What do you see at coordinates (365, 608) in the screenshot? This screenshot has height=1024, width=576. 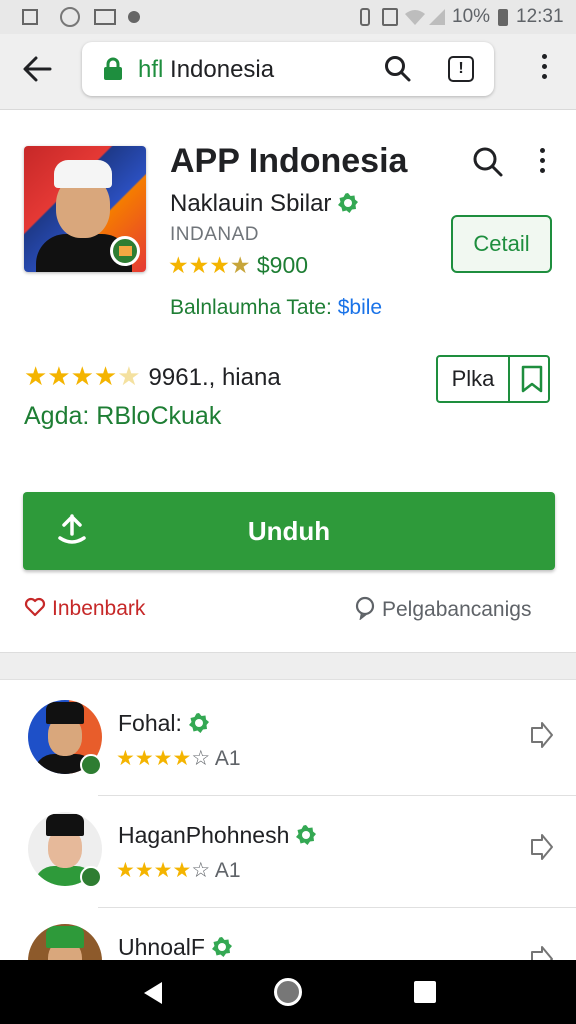 I see `chat-bubble-icon` at bounding box center [365, 608].